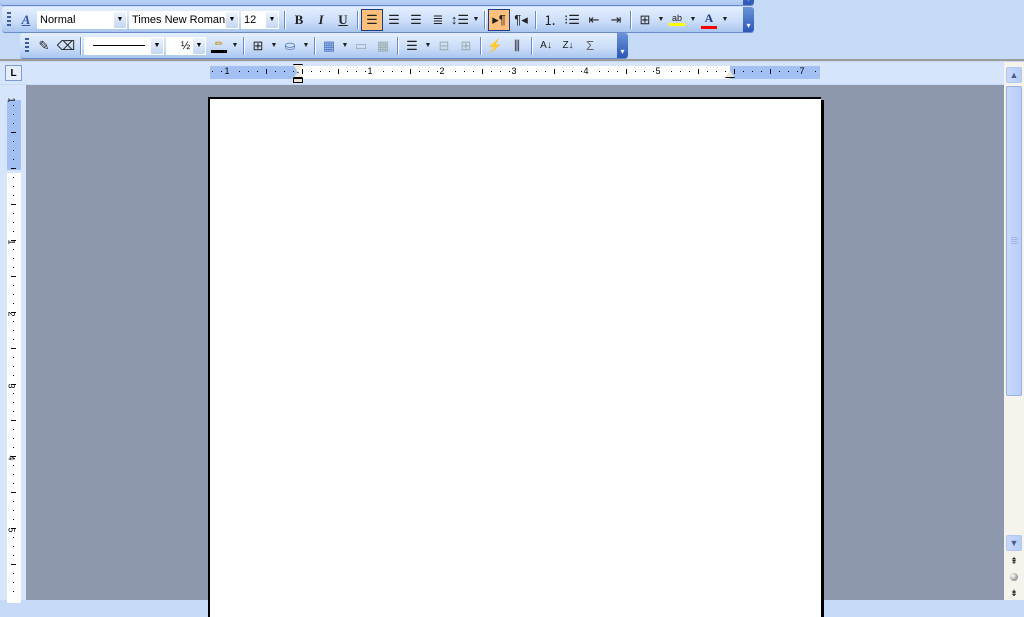 This screenshot has height=617, width=1024. What do you see at coordinates (299, 20) in the screenshot?
I see `bold-button: B` at bounding box center [299, 20].